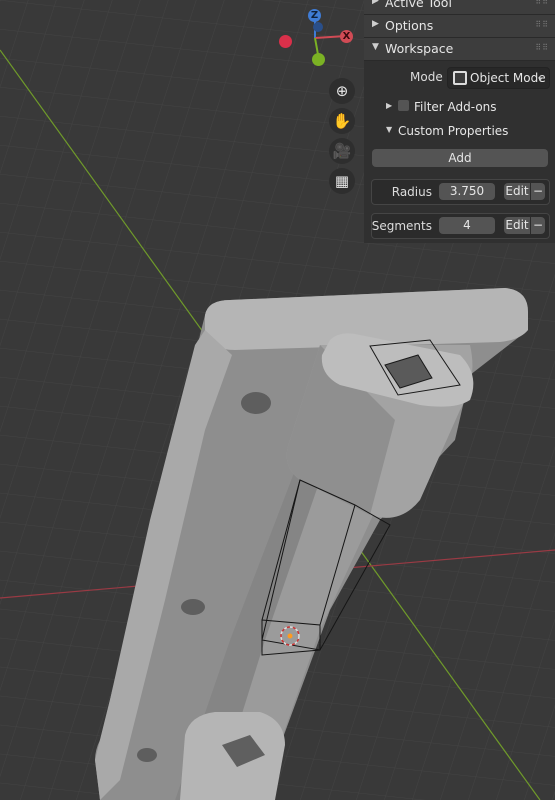  What do you see at coordinates (315, 37) in the screenshot?
I see `navigation-gizmo: Z X` at bounding box center [315, 37].